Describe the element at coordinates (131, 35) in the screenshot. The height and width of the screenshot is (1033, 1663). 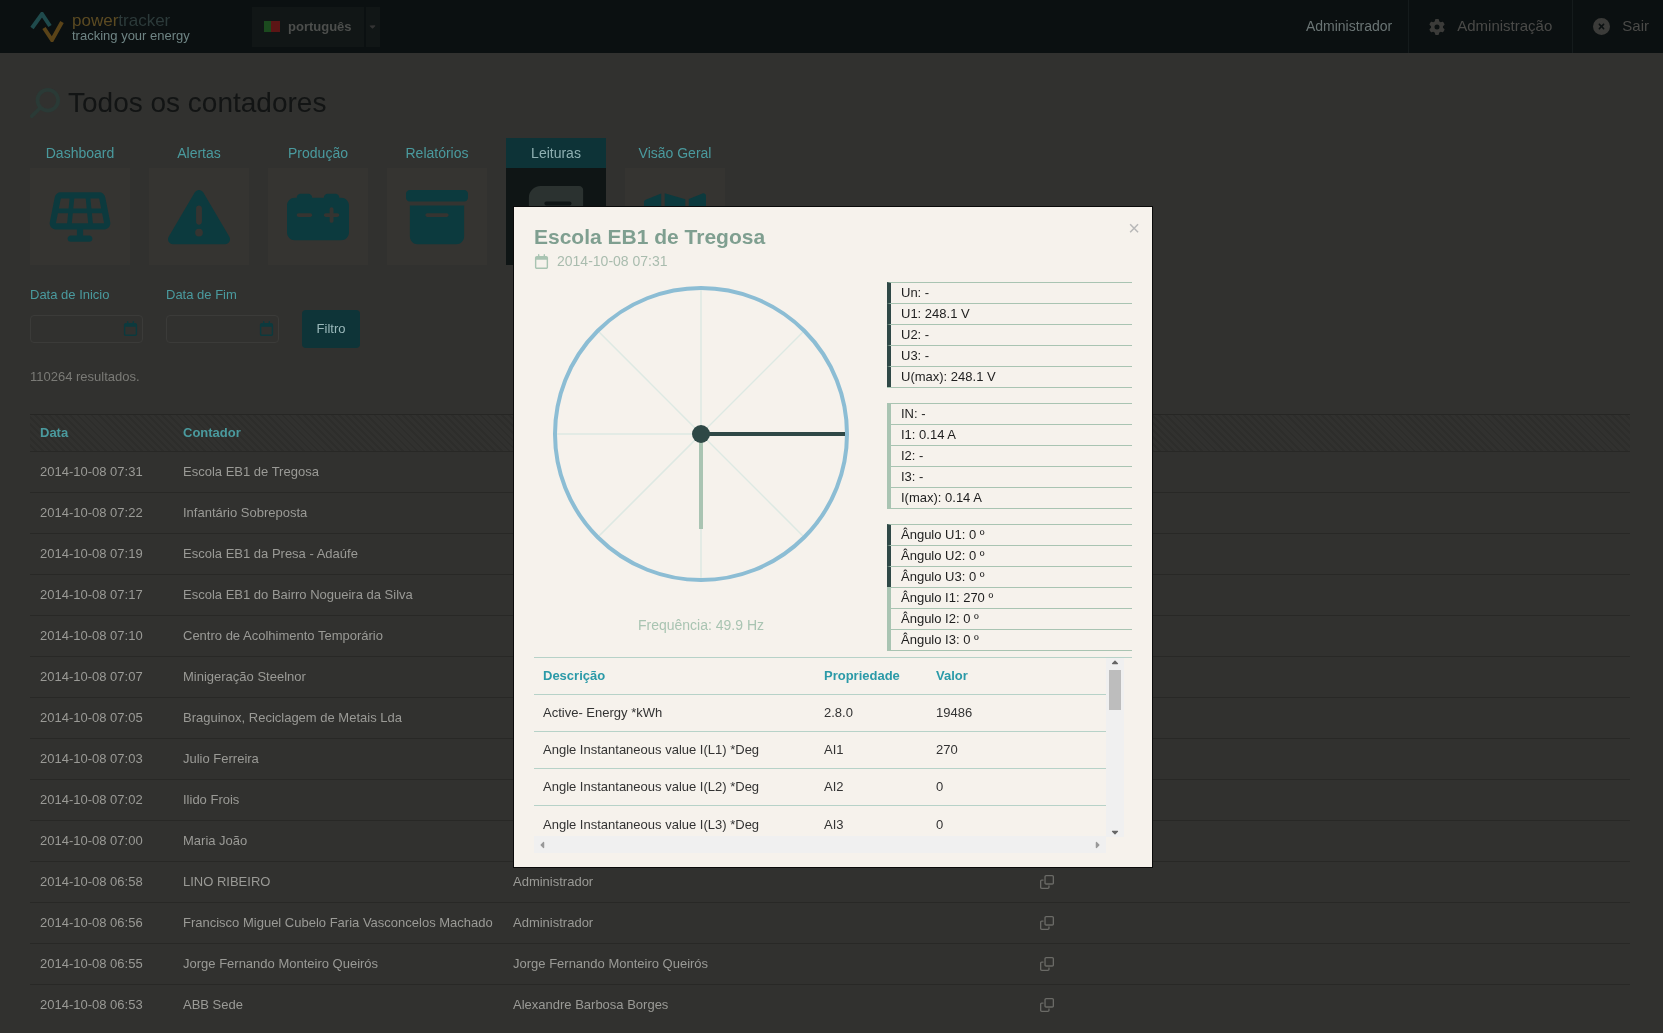
I see `logo-tagline: tracking your energy` at that location.